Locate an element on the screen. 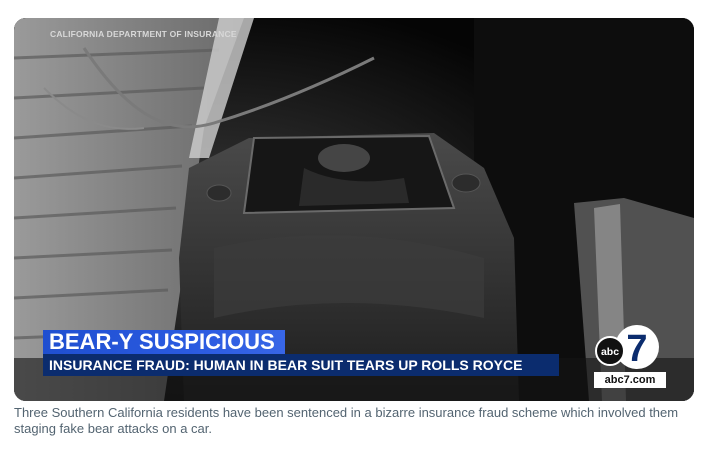 This screenshot has width=709, height=449. station-url-label: abc7.com is located at coordinates (630, 380).